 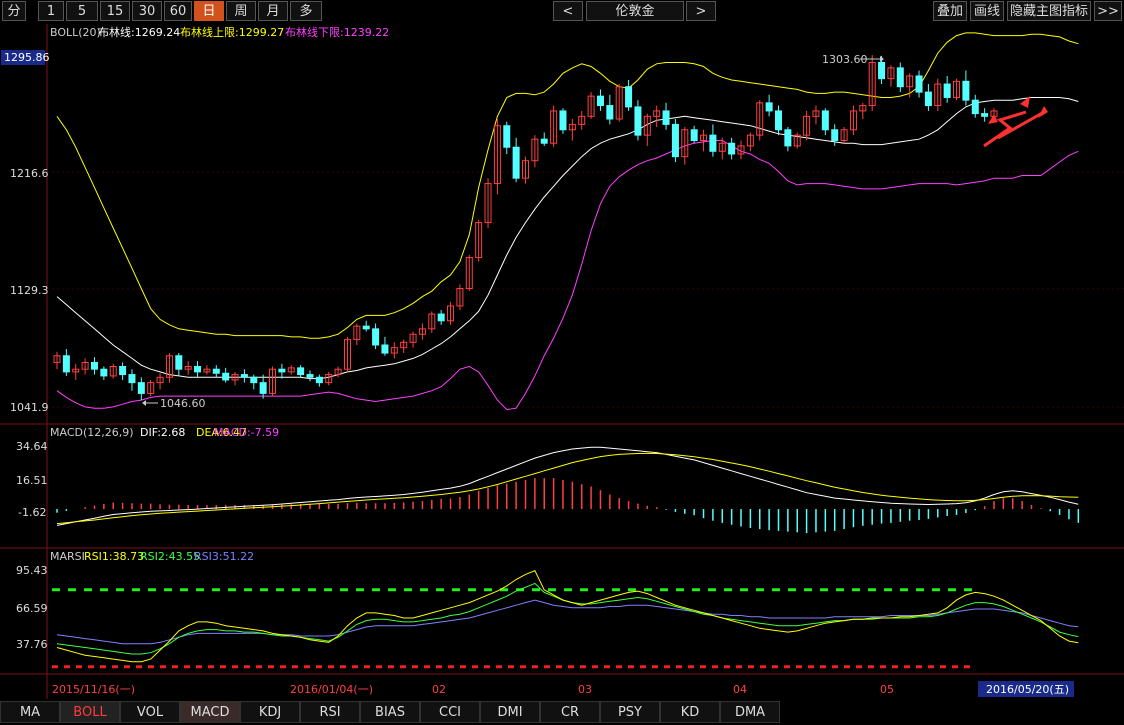 I want to click on macd-title: MACD(12,26,9), so click(x=92, y=432).